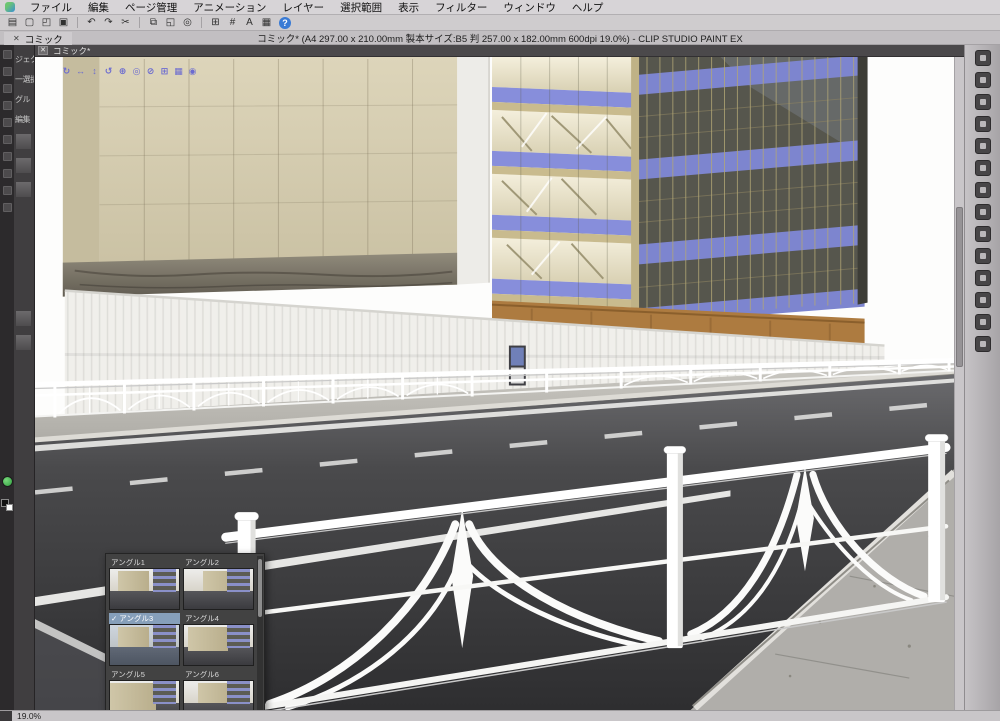 The height and width of the screenshot is (721, 1000). I want to click on cut-icon: ✂, so click(125, 23).